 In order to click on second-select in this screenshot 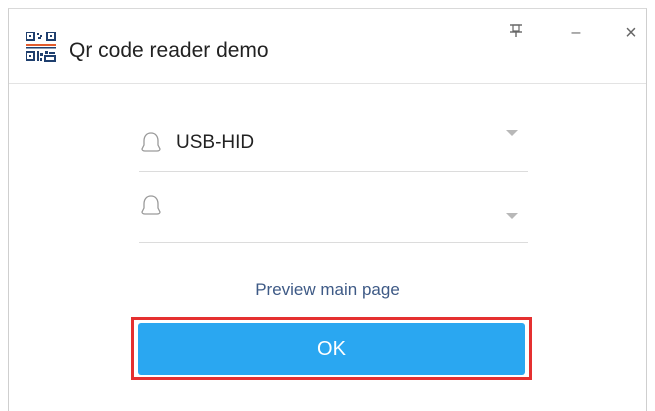, I will do `click(333, 211)`.